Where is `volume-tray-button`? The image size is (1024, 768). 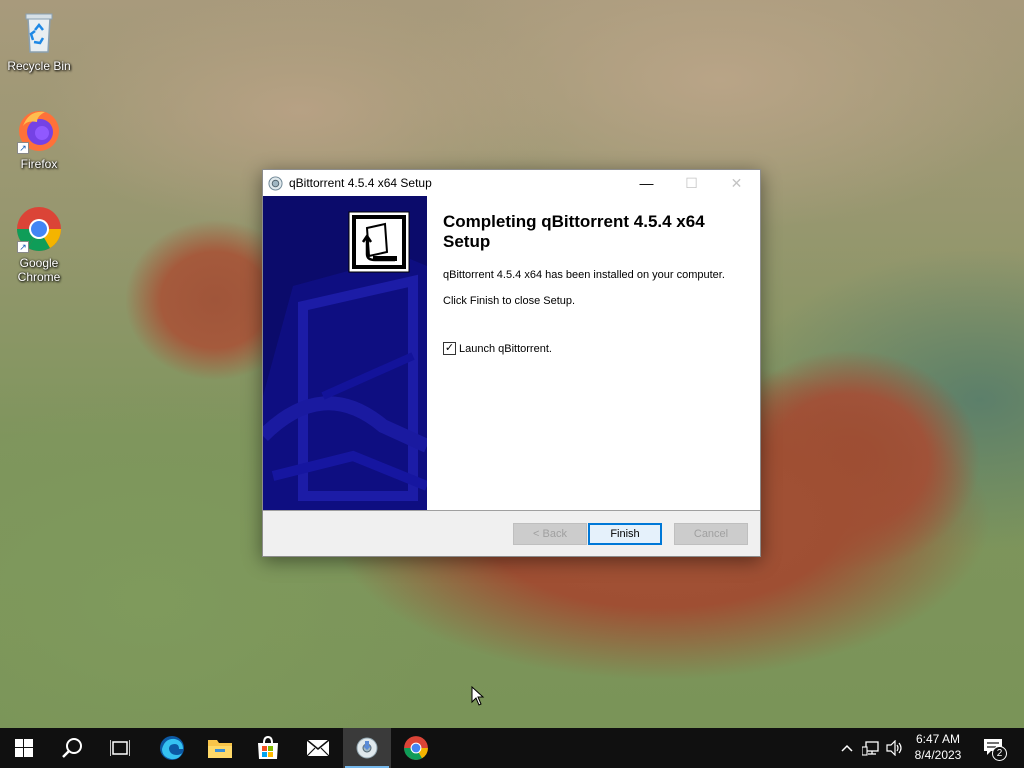 volume-tray-button is located at coordinates (895, 748).